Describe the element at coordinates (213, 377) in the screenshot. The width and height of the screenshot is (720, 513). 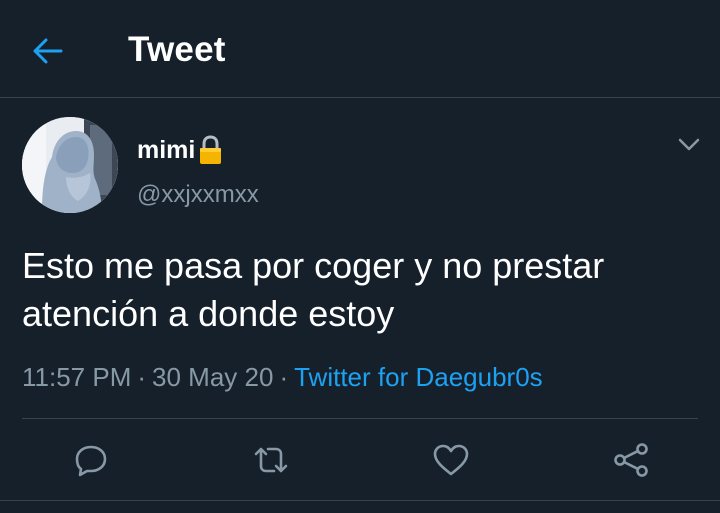
I see `tweet-date: 30 May 20` at that location.